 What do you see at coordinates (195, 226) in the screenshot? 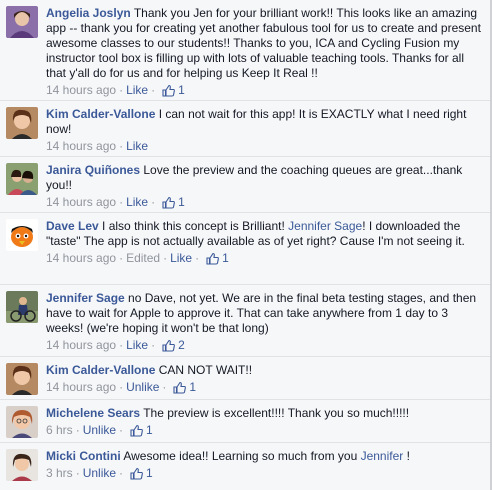
I see `comment-text: I also think this concept is Brilliant!` at bounding box center [195, 226].